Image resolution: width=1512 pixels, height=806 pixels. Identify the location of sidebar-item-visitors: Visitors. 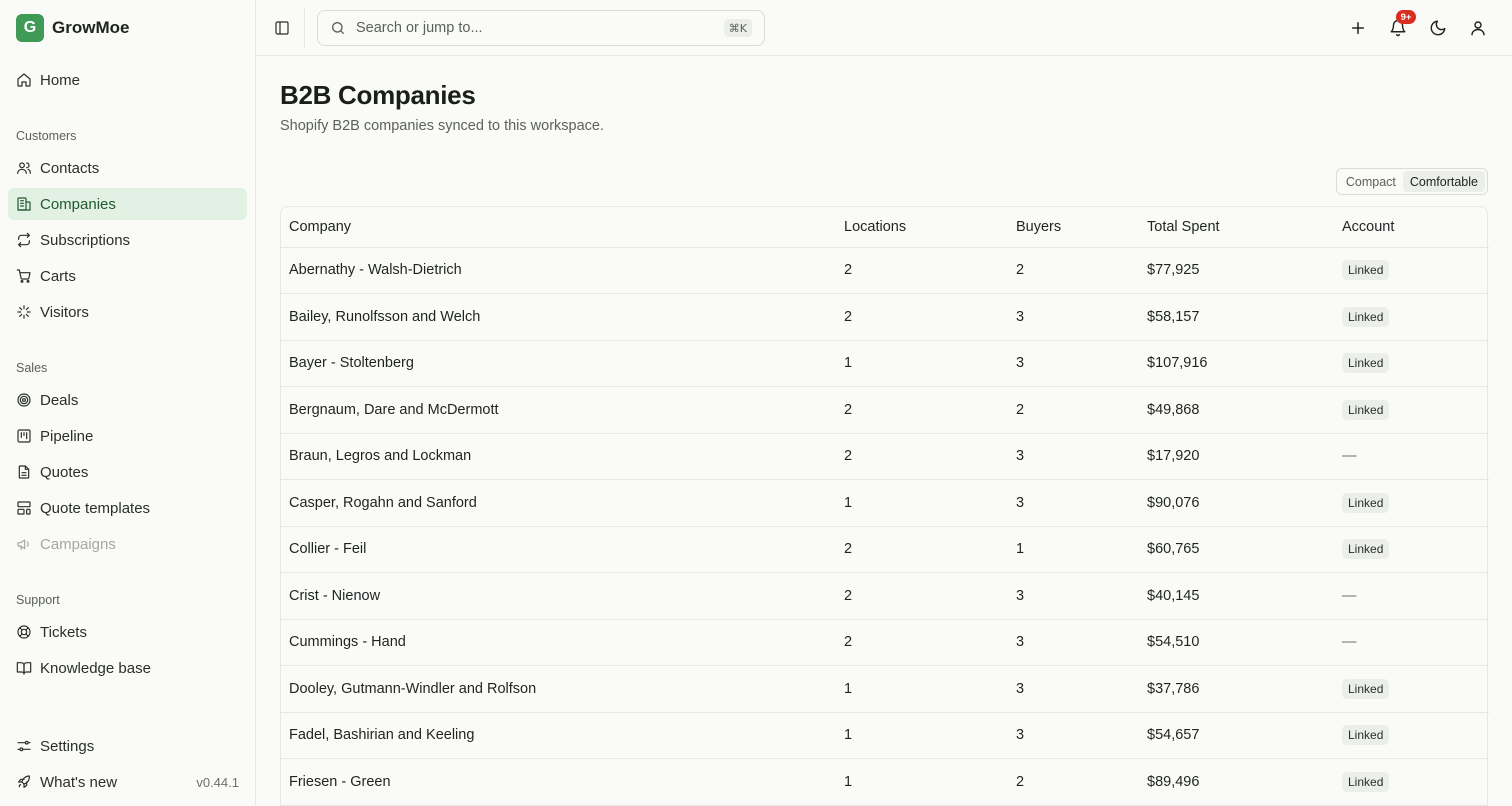
(127, 312).